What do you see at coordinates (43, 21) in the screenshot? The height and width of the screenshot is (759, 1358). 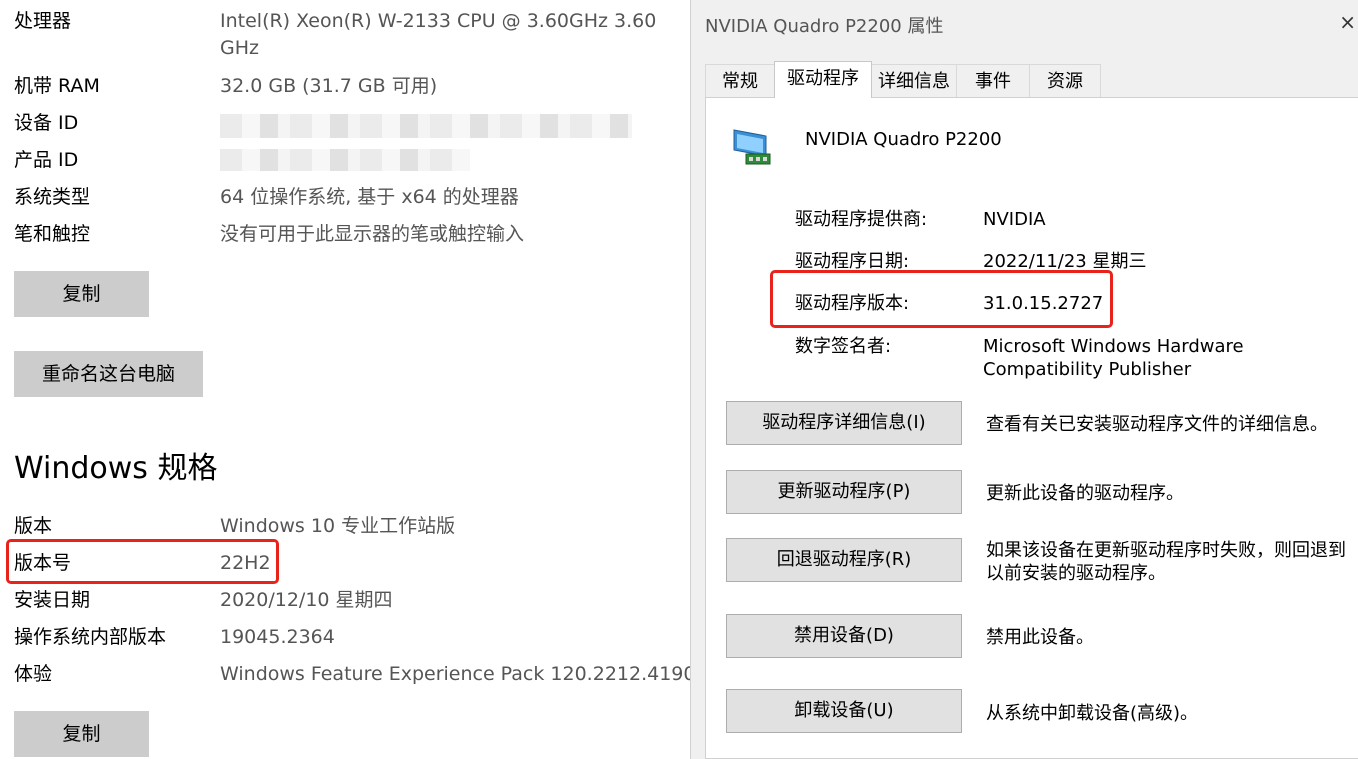 I see `spec-label: 处理器` at bounding box center [43, 21].